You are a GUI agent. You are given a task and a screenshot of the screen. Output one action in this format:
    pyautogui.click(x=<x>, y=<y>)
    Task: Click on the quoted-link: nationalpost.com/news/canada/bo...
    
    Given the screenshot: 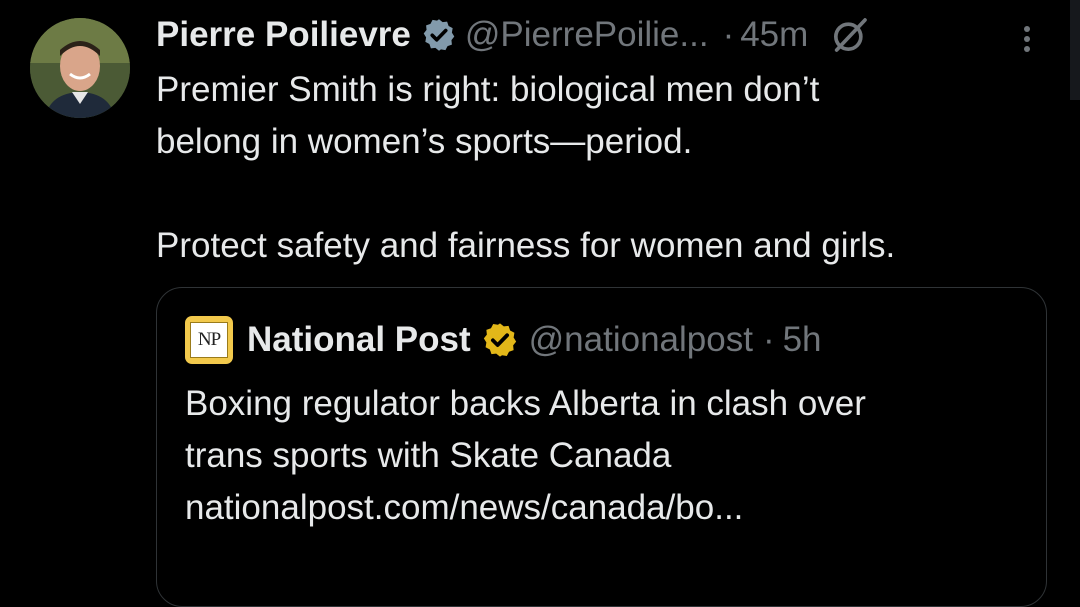 What is the action you would take?
    pyautogui.click(x=605, y=508)
    